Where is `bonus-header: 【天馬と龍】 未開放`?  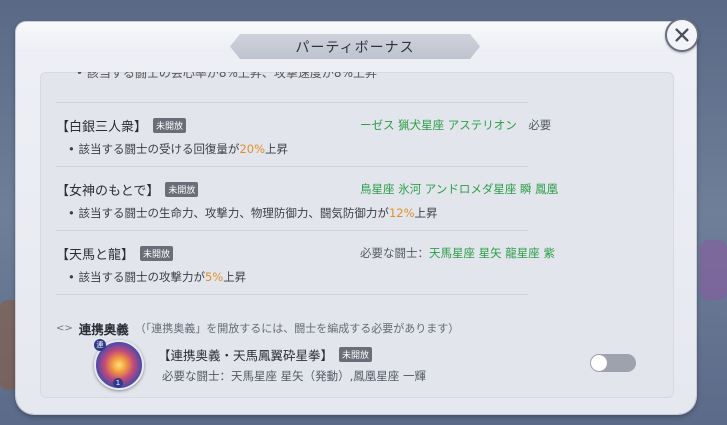
bonus-header: 【天馬と龍】 未開放 is located at coordinates (115, 253).